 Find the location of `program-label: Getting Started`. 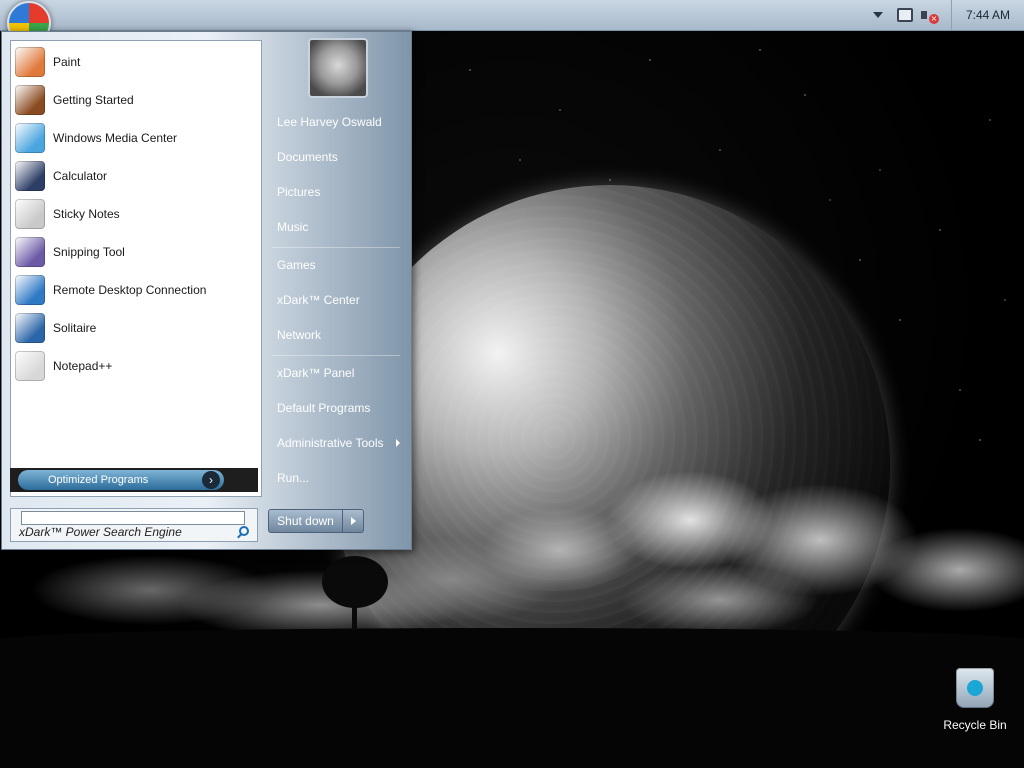

program-label: Getting Started is located at coordinates (93, 100).